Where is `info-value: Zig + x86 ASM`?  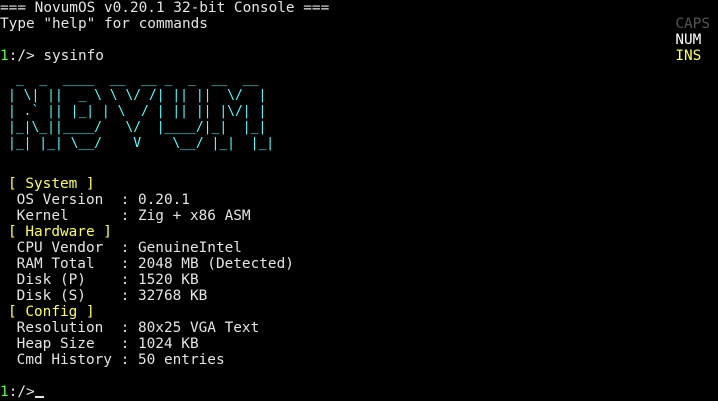 info-value: Zig + x86 ASM is located at coordinates (194, 216).